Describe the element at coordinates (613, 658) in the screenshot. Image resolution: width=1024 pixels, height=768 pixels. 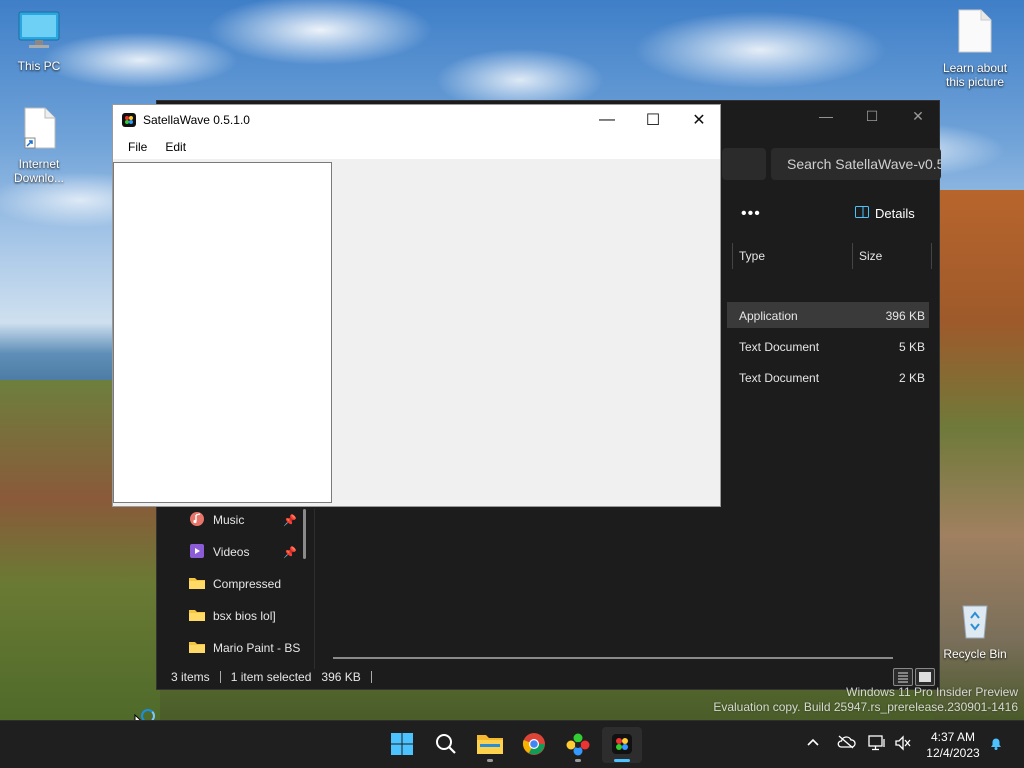
I see `horizontal-scrollbar` at that location.